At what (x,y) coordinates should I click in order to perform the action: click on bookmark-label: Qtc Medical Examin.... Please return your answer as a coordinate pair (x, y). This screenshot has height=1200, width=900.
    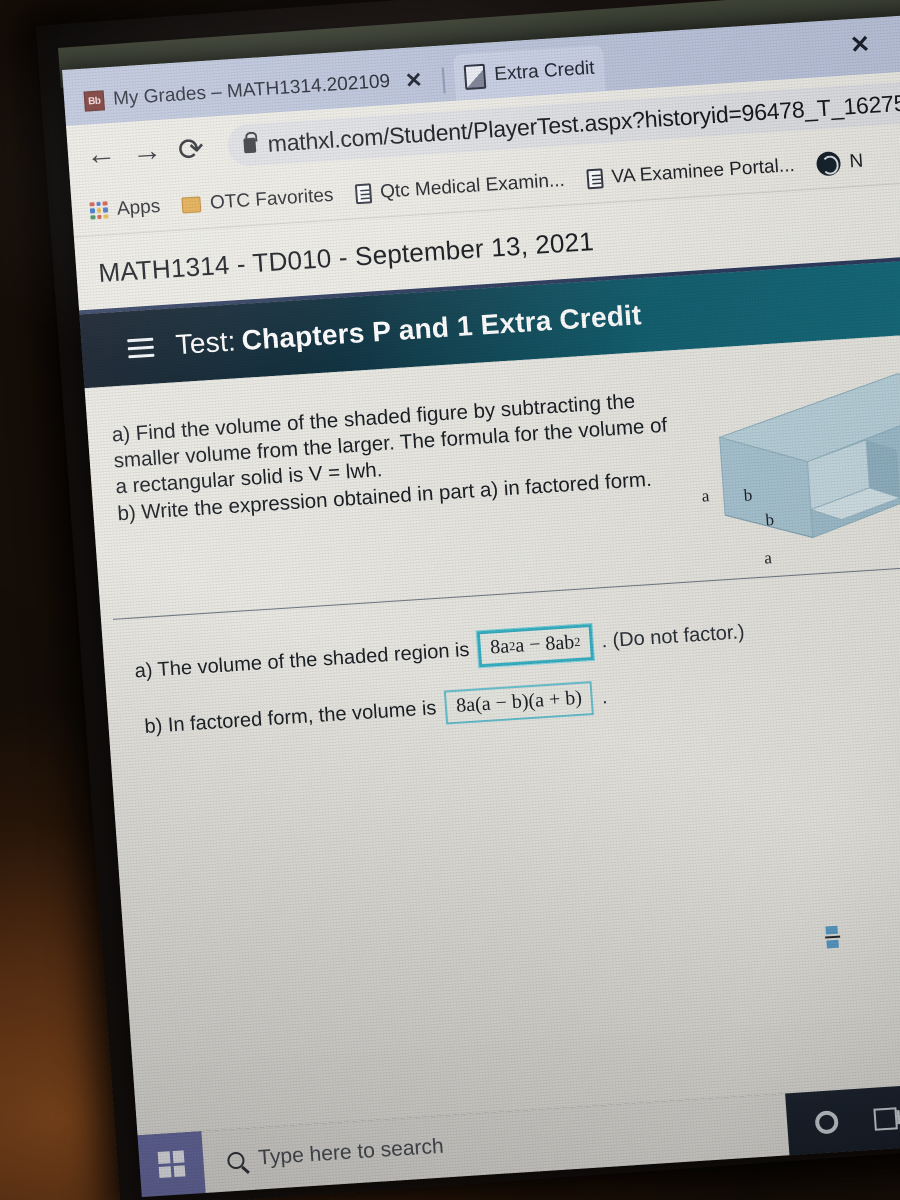
    Looking at the image, I should click on (472, 186).